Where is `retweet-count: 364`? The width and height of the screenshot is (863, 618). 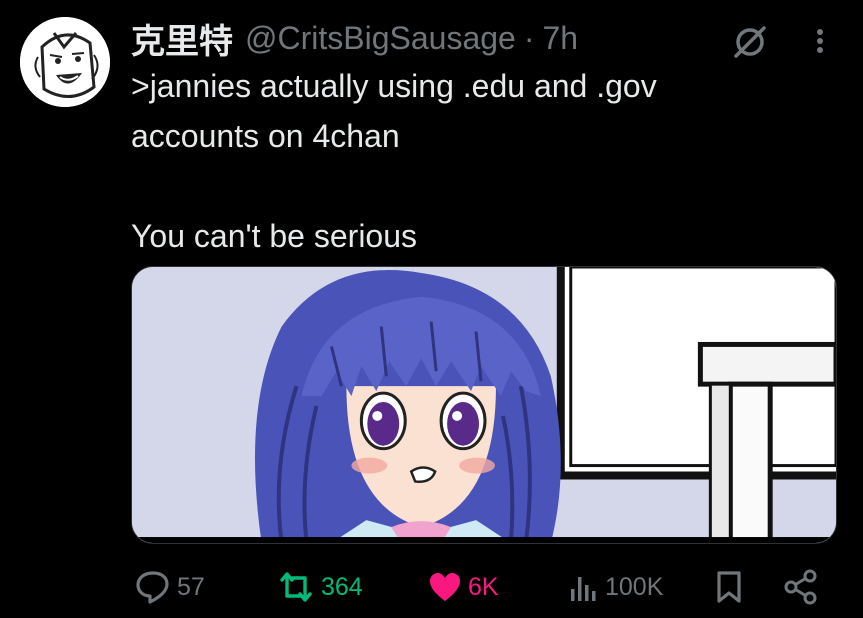
retweet-count: 364 is located at coordinates (342, 586).